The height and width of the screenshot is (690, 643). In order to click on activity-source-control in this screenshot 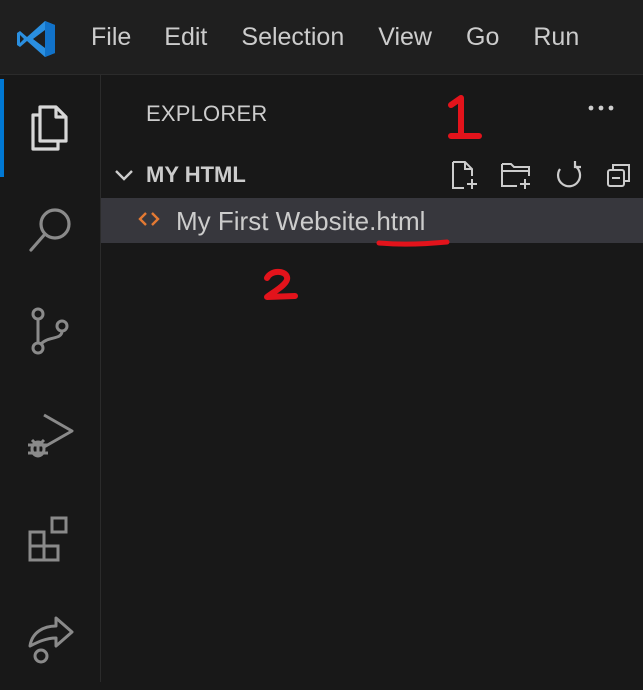, I will do `click(50, 330)`.